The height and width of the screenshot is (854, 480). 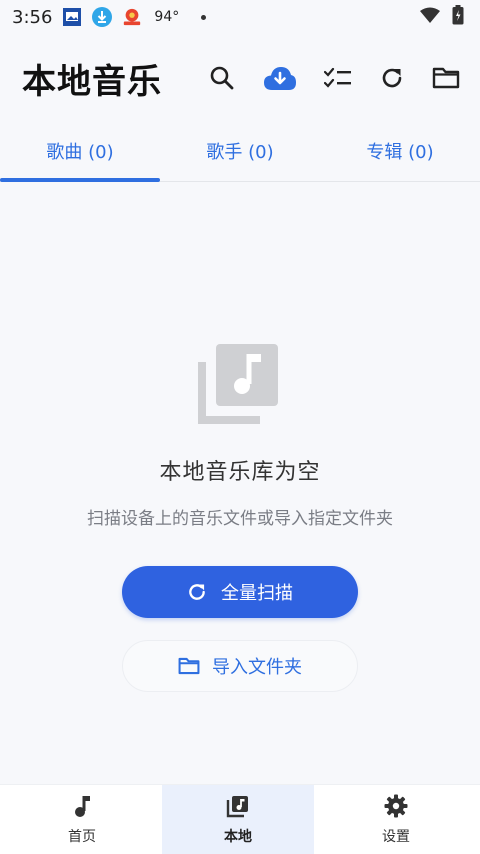 What do you see at coordinates (82, 836) in the screenshot?
I see `nav-label-home: 首页` at bounding box center [82, 836].